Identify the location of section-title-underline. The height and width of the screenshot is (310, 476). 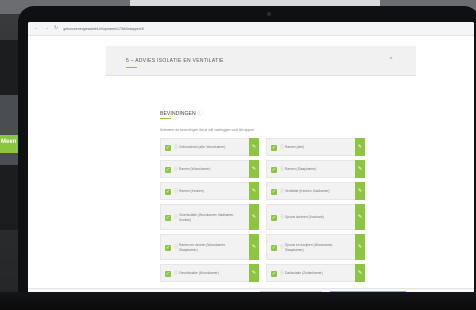
(131, 67).